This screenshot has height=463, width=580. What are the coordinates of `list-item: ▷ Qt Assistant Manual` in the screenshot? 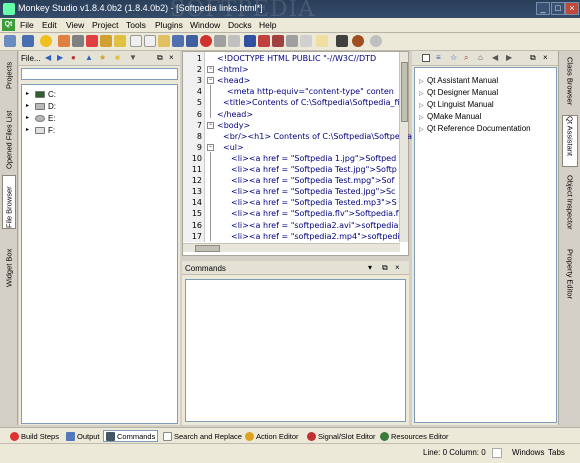 It's located at (458, 80).